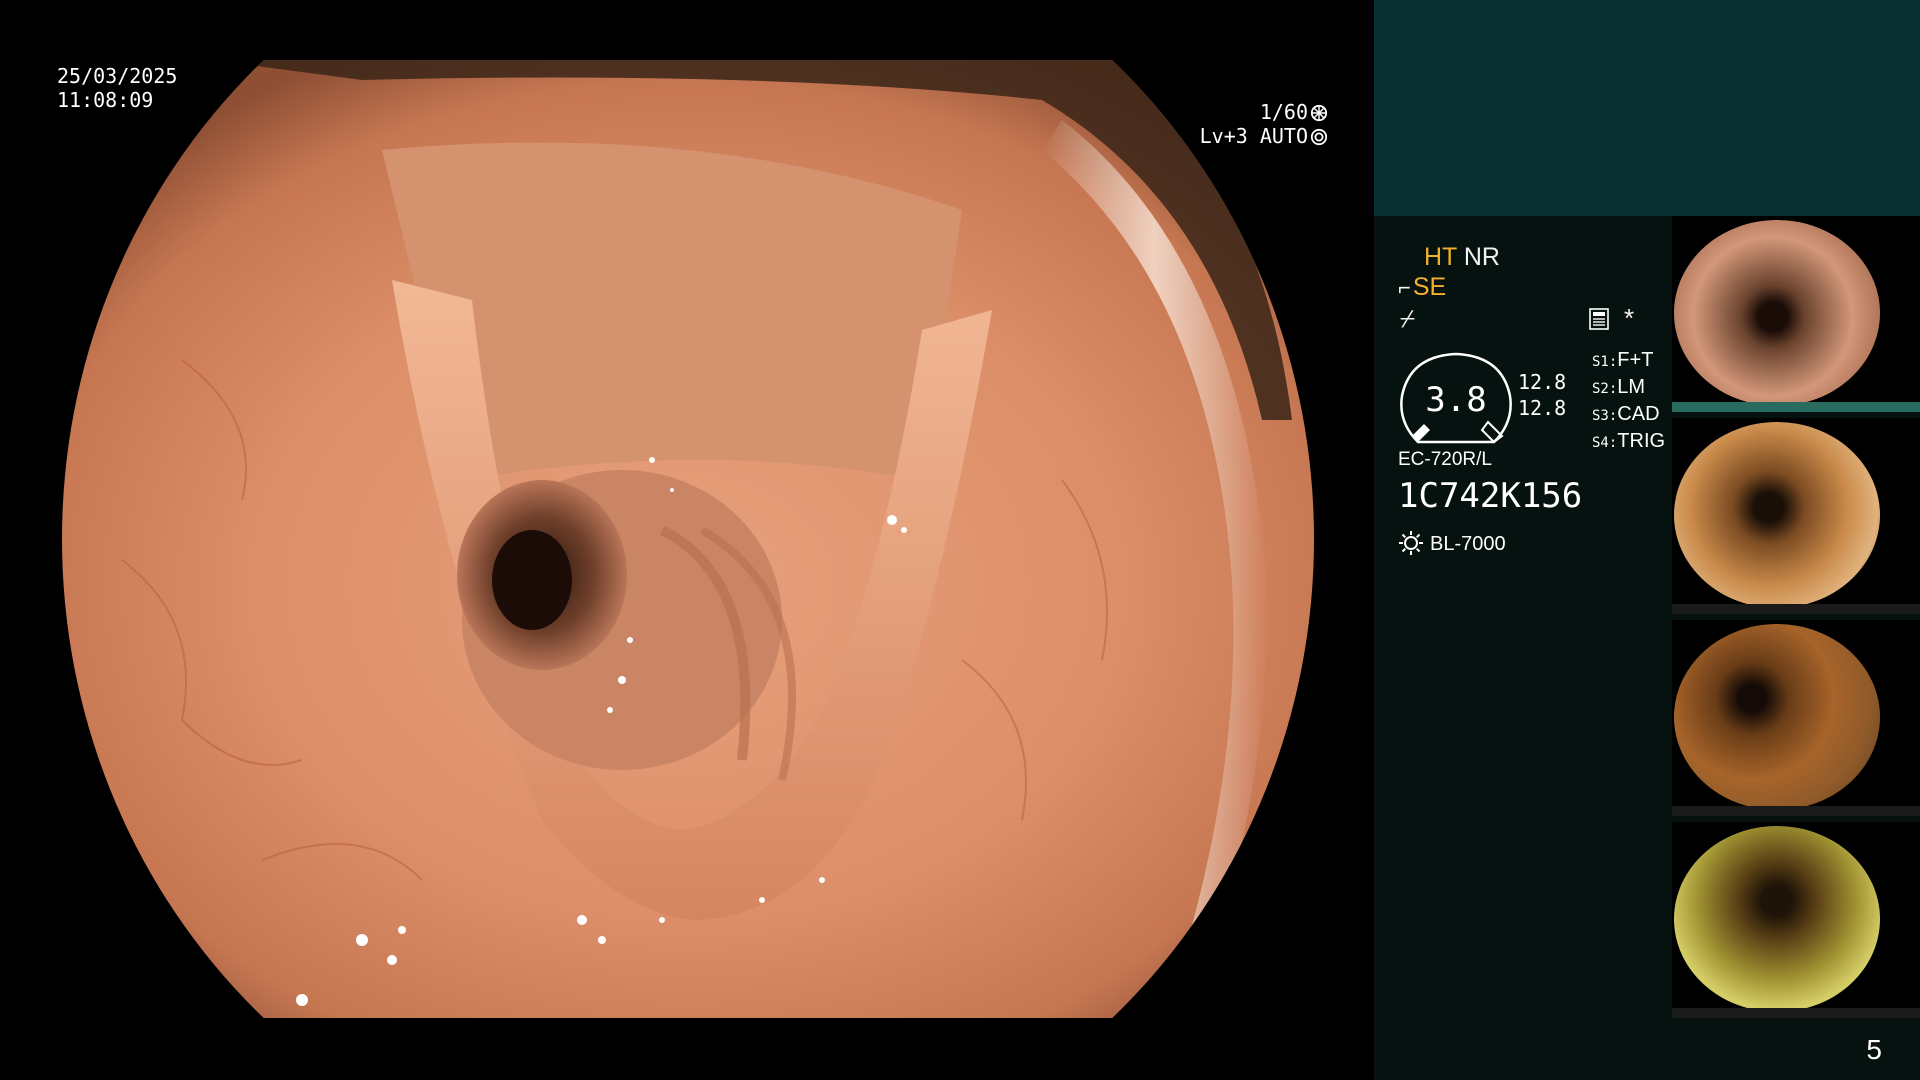 This screenshot has width=1920, height=1080. Describe the element at coordinates (1468, 544) in the screenshot. I see `light-source-text: BL-7000` at that location.